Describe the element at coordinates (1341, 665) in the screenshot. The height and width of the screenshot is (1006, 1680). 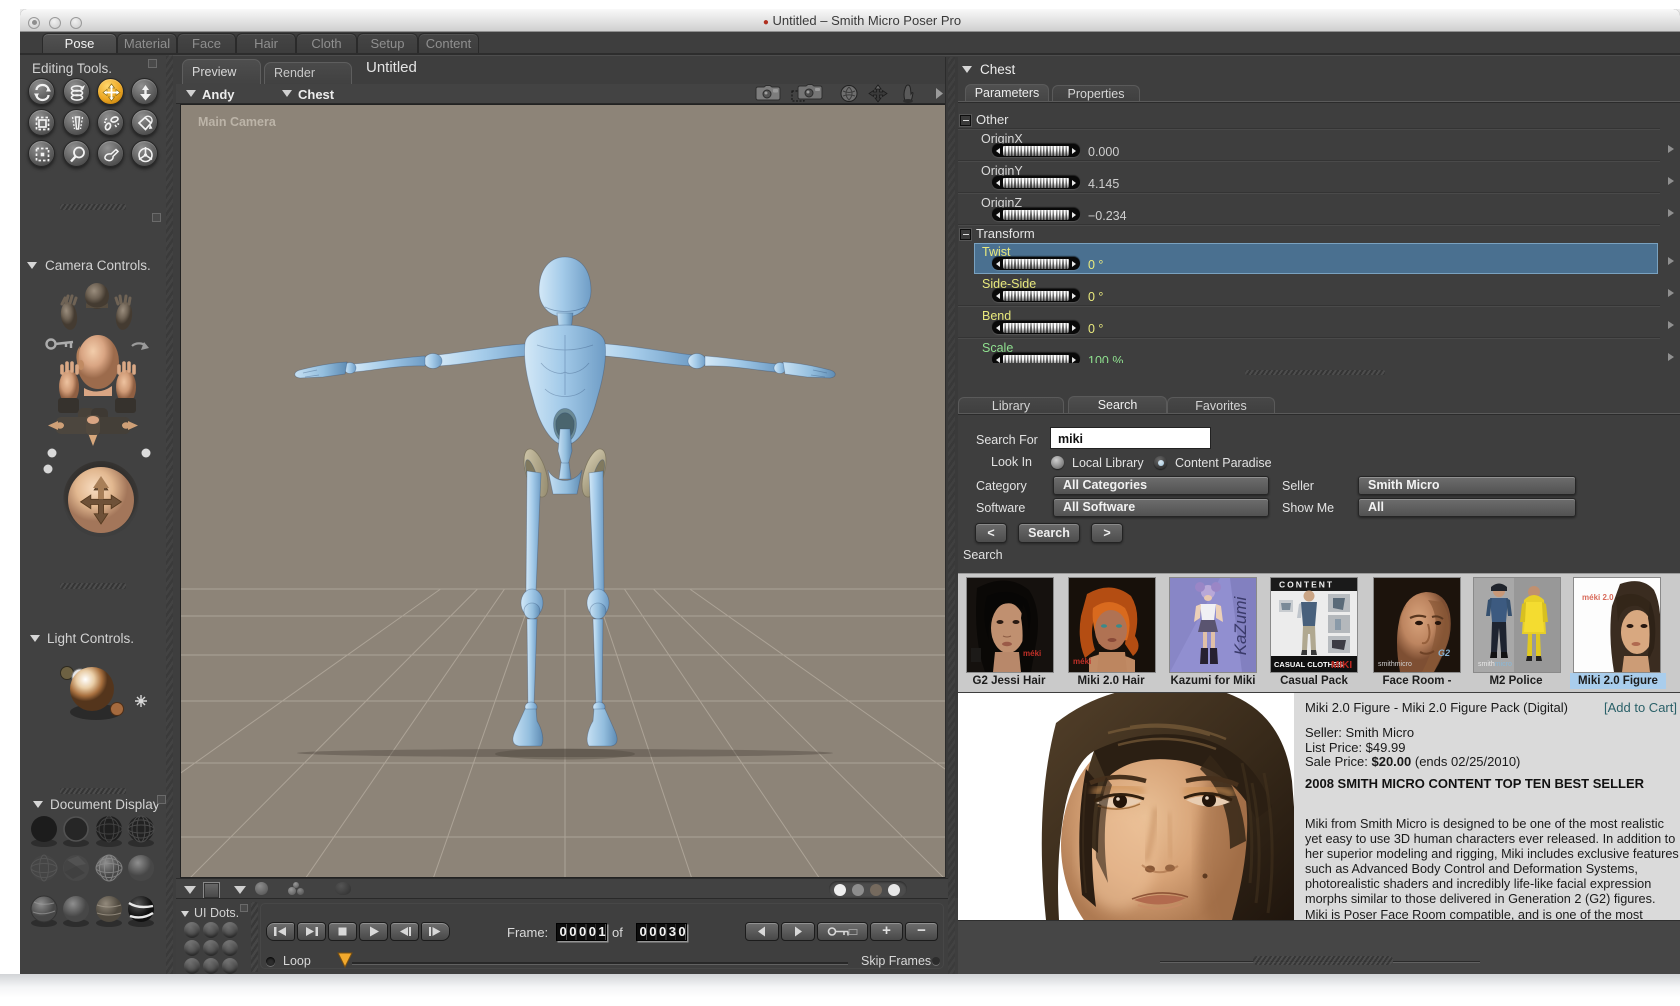
I see `svg-text: MIKI` at that location.